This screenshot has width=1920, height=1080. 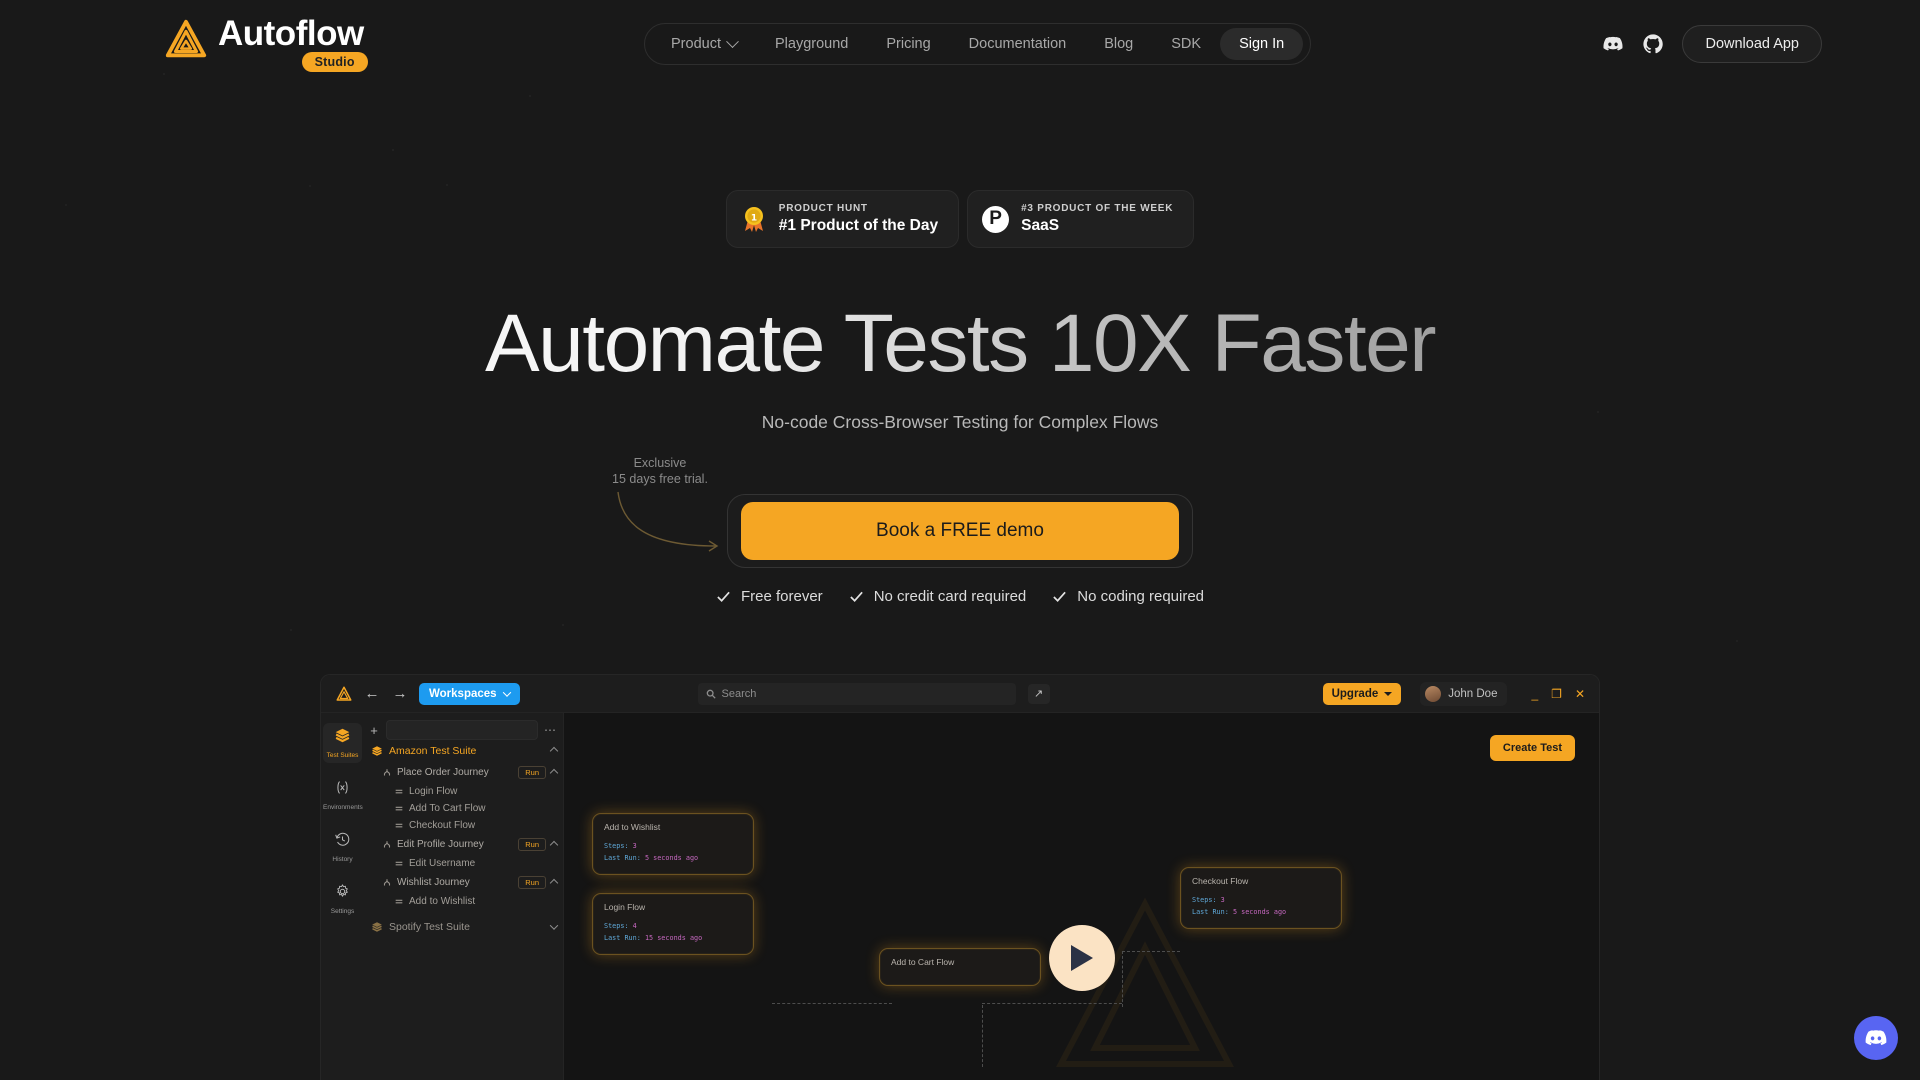 I want to click on book-demo-button: Book a FREE demo, so click(x=960, y=531).